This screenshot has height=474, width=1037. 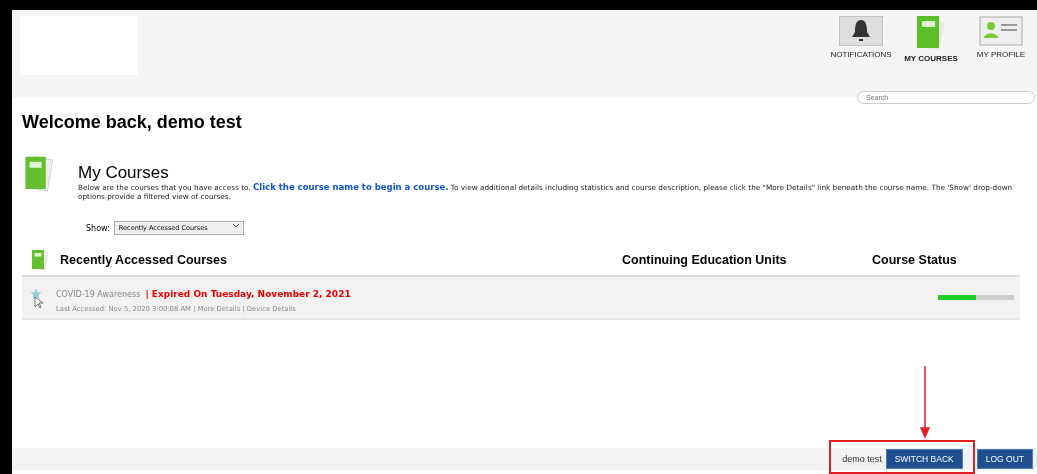 What do you see at coordinates (124, 173) in the screenshot?
I see `section-title: My Courses` at bounding box center [124, 173].